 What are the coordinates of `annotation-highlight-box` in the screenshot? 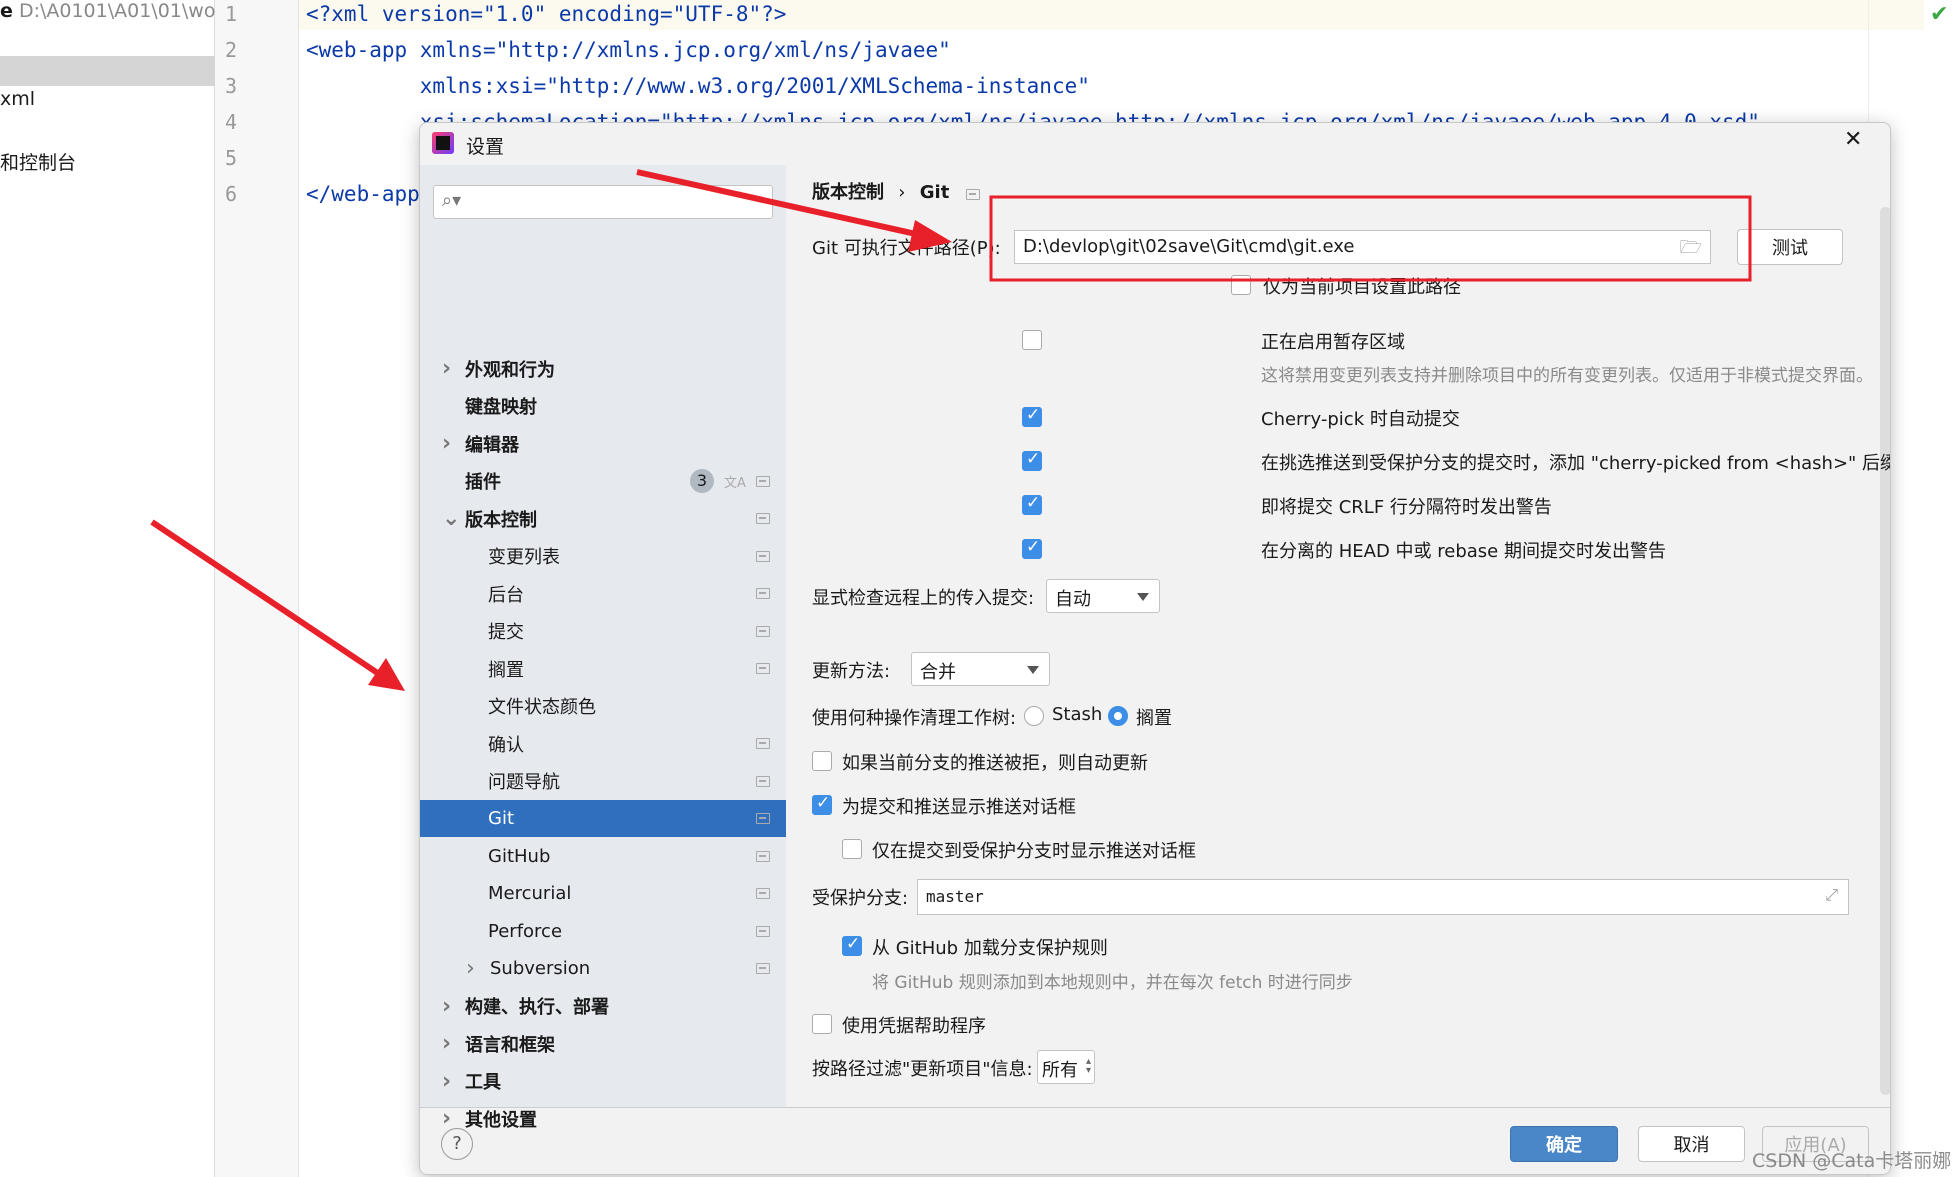 It's located at (1370, 238).